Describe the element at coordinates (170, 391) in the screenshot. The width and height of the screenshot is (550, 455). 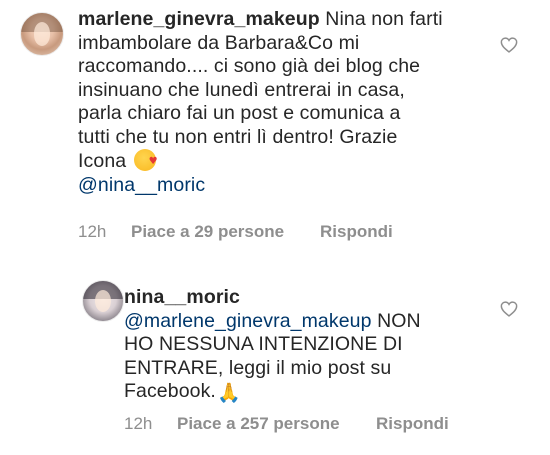
I see `comment-line: Facebook.` at that location.